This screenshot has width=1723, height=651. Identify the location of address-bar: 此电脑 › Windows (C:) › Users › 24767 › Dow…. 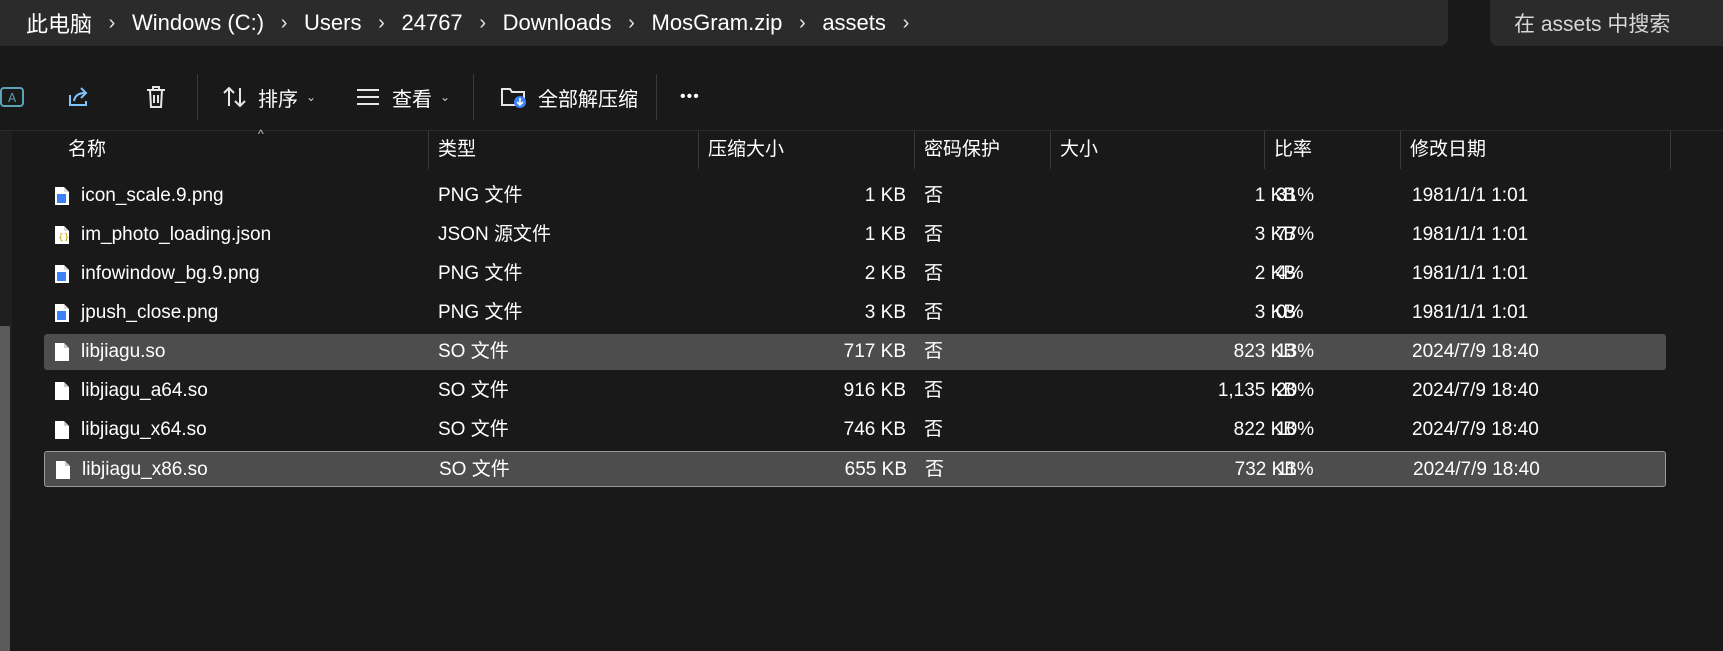
(724, 23).